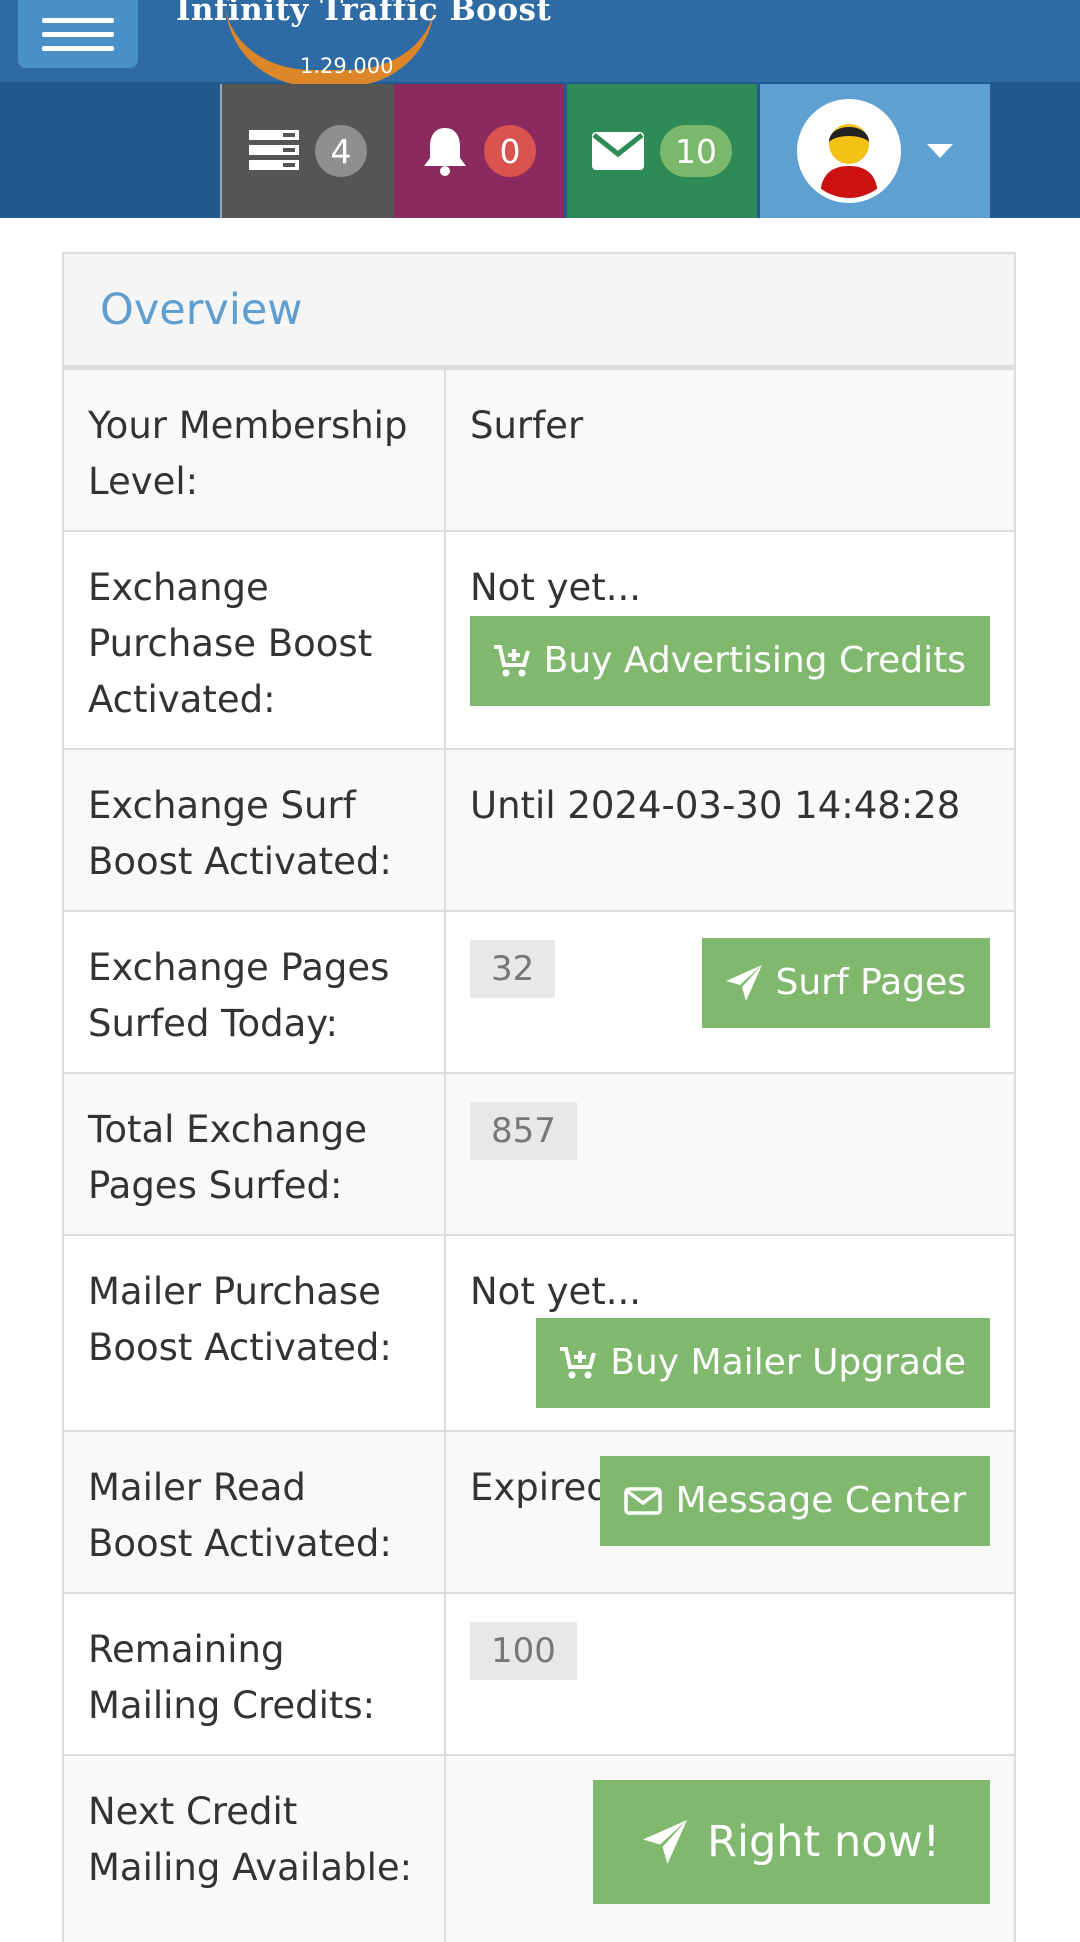  Describe the element at coordinates (523, 1651) in the screenshot. I see `remaining-mailing-credits-count: 100` at that location.